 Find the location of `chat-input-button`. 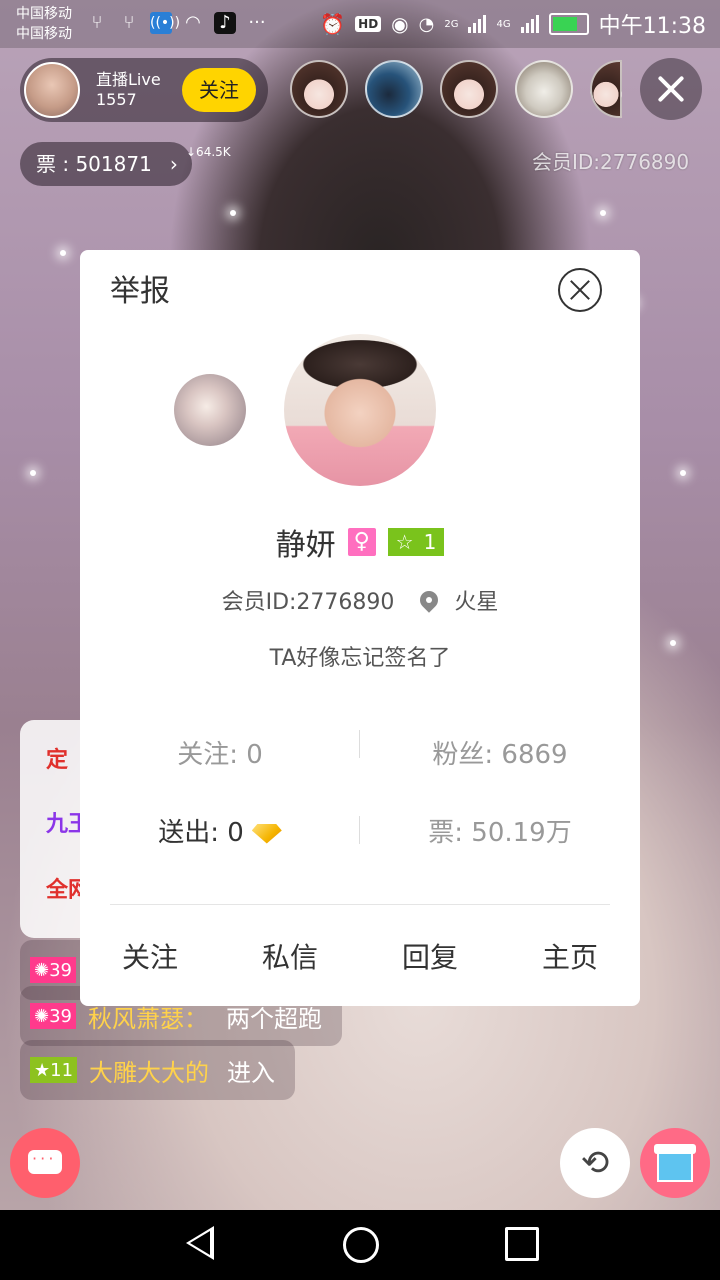

chat-input-button is located at coordinates (45, 1163).